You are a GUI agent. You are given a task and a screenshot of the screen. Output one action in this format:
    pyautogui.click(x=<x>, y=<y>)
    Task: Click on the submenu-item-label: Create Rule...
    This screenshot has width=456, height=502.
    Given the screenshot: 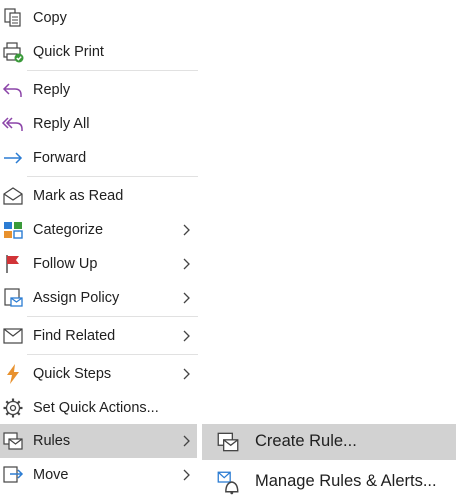 What is the action you would take?
    pyautogui.click(x=306, y=441)
    